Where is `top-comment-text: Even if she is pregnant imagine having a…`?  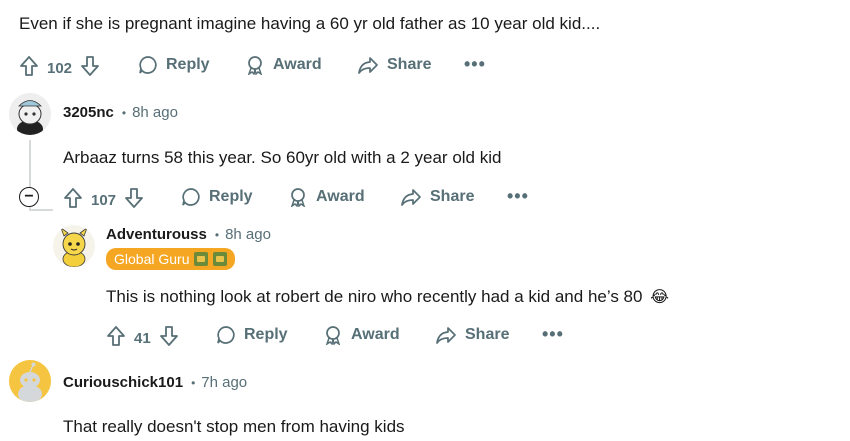
top-comment-text: Even if she is pregnant imagine having a… is located at coordinates (310, 23).